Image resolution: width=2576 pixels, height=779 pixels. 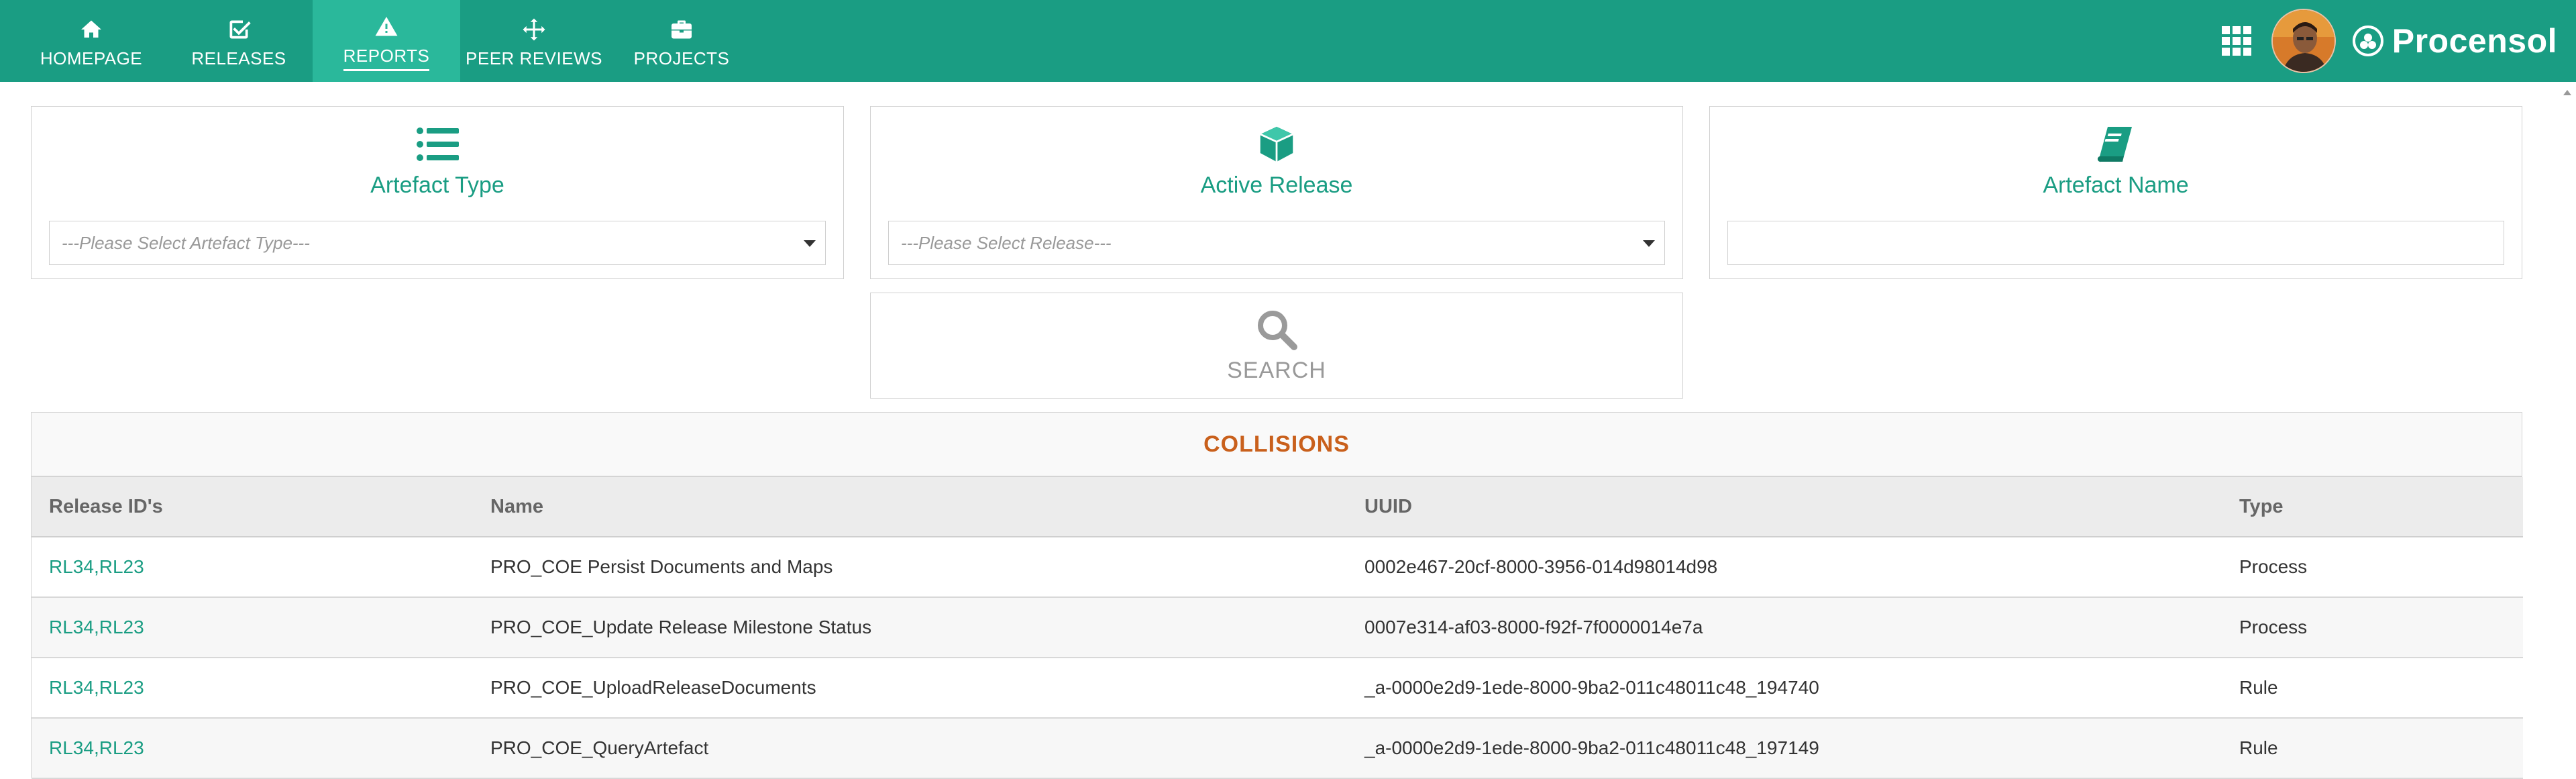 I want to click on uuid-cell: 0007e314-af03-8000-f92f-7f0000014e7a, so click(x=1784, y=627).